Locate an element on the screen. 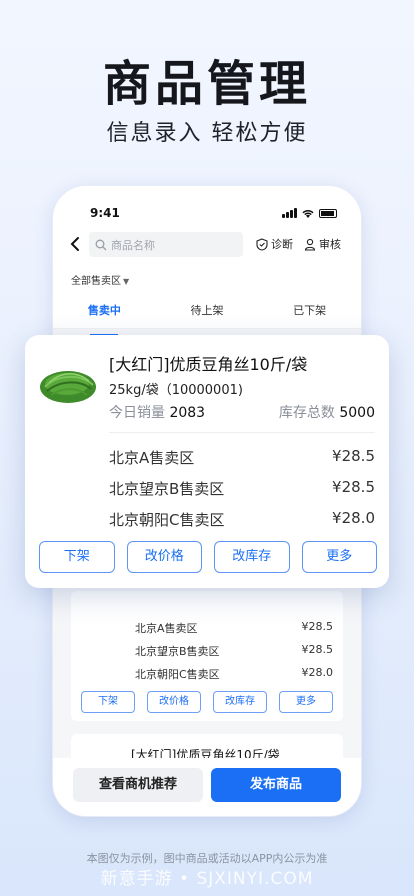 Image resolution: width=414 pixels, height=896 pixels. tab-pending: 待上架 is located at coordinates (207, 313).